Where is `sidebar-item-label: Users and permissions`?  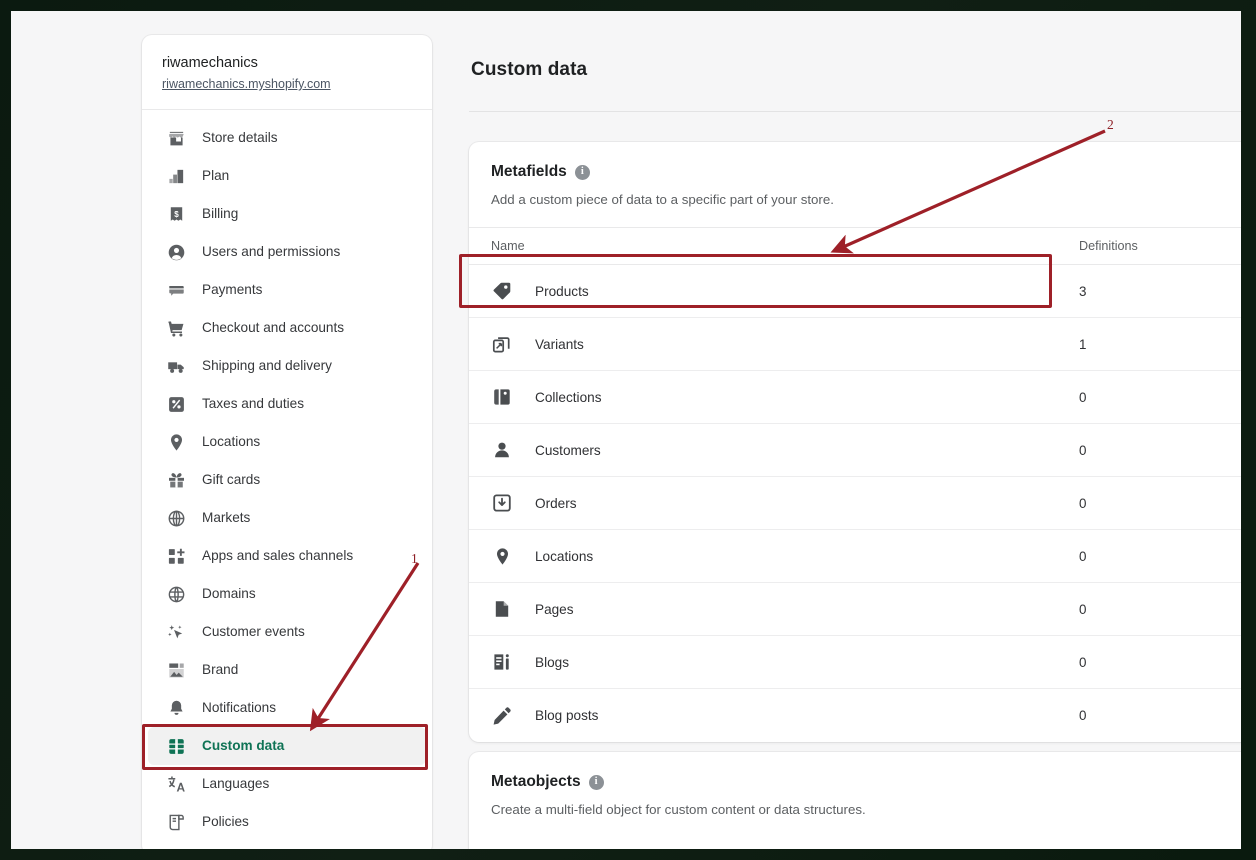
sidebar-item-label: Users and permissions is located at coordinates (271, 251).